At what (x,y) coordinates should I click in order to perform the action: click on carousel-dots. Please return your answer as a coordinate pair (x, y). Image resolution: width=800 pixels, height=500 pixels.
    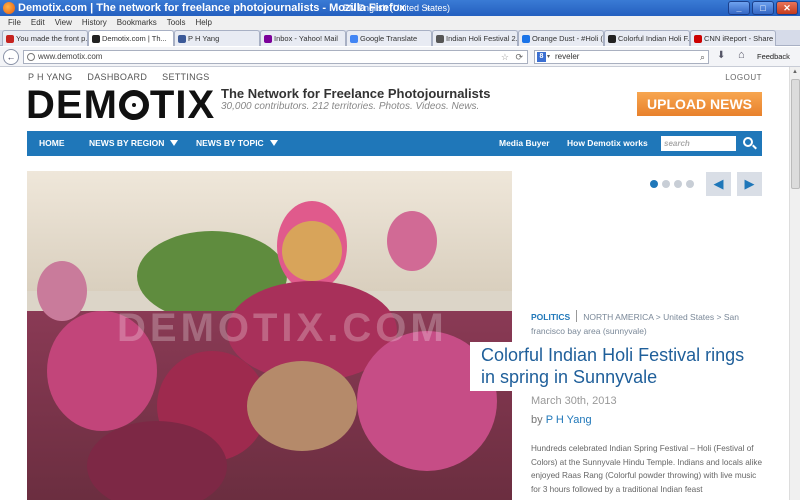
    Looking at the image, I should click on (672, 184).